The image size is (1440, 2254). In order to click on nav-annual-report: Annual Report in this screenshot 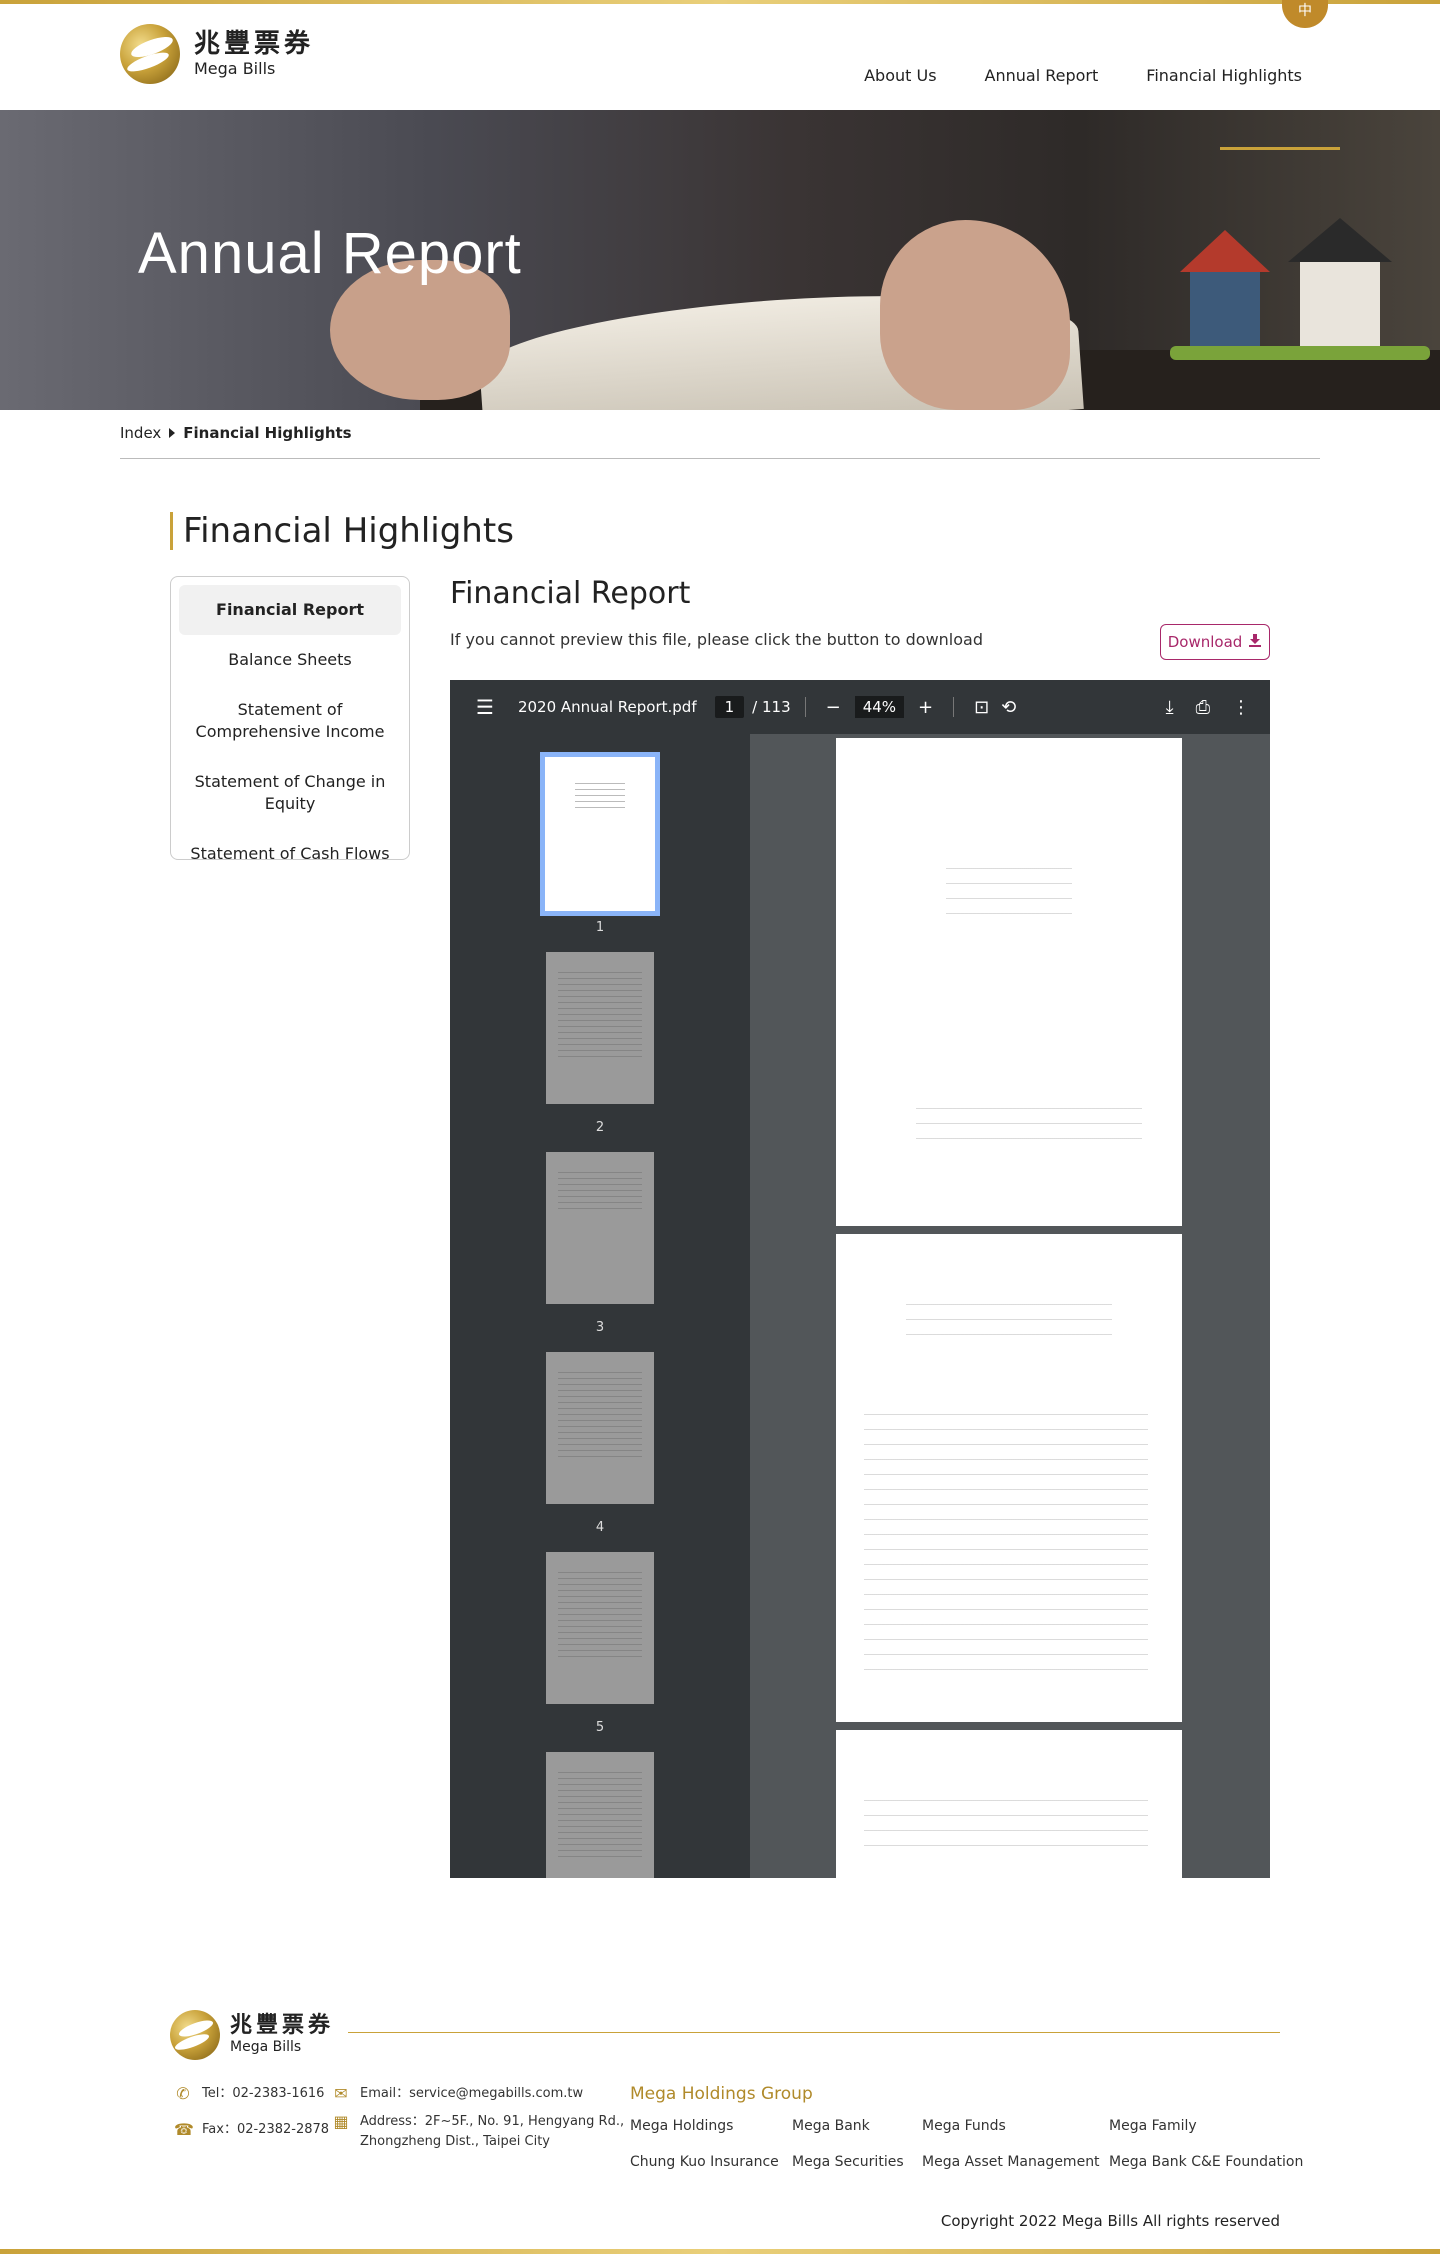, I will do `click(1042, 75)`.